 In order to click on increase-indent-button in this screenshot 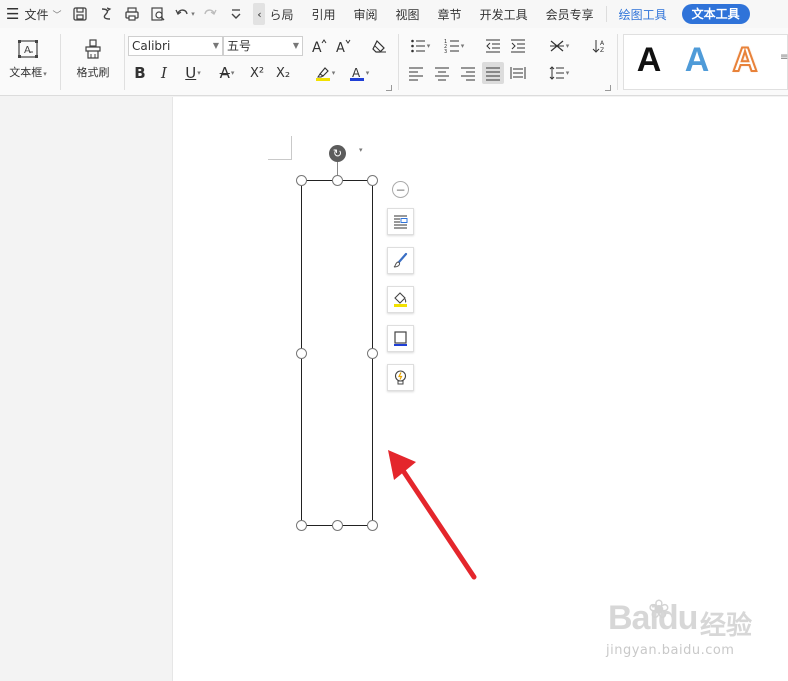, I will do `click(518, 46)`.